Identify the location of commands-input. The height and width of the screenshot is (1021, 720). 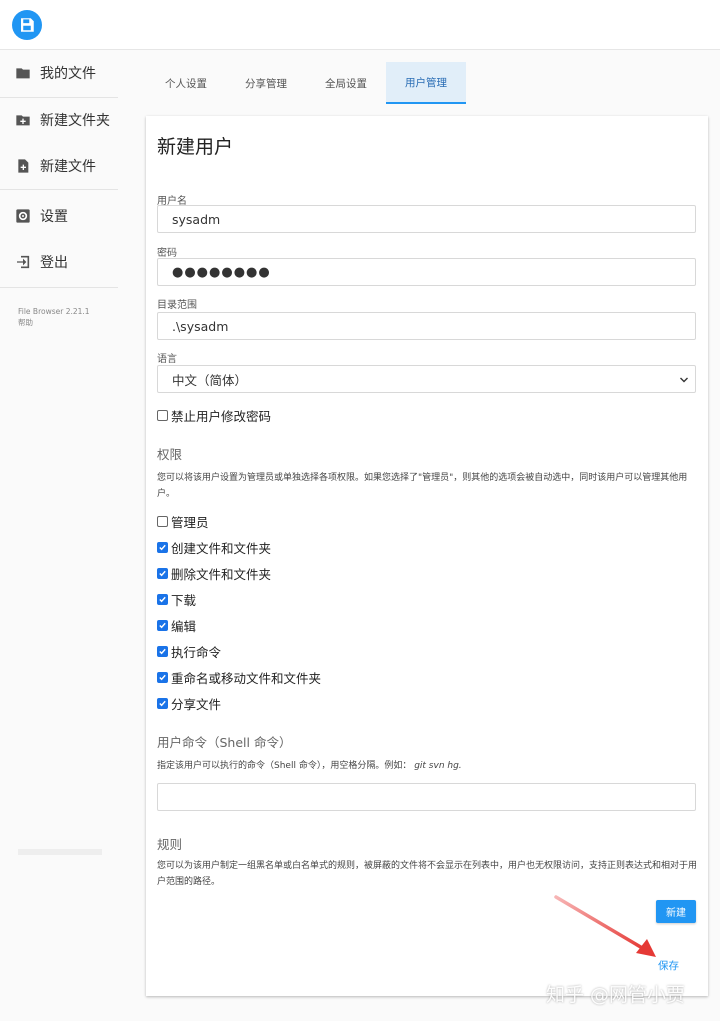
(426, 797).